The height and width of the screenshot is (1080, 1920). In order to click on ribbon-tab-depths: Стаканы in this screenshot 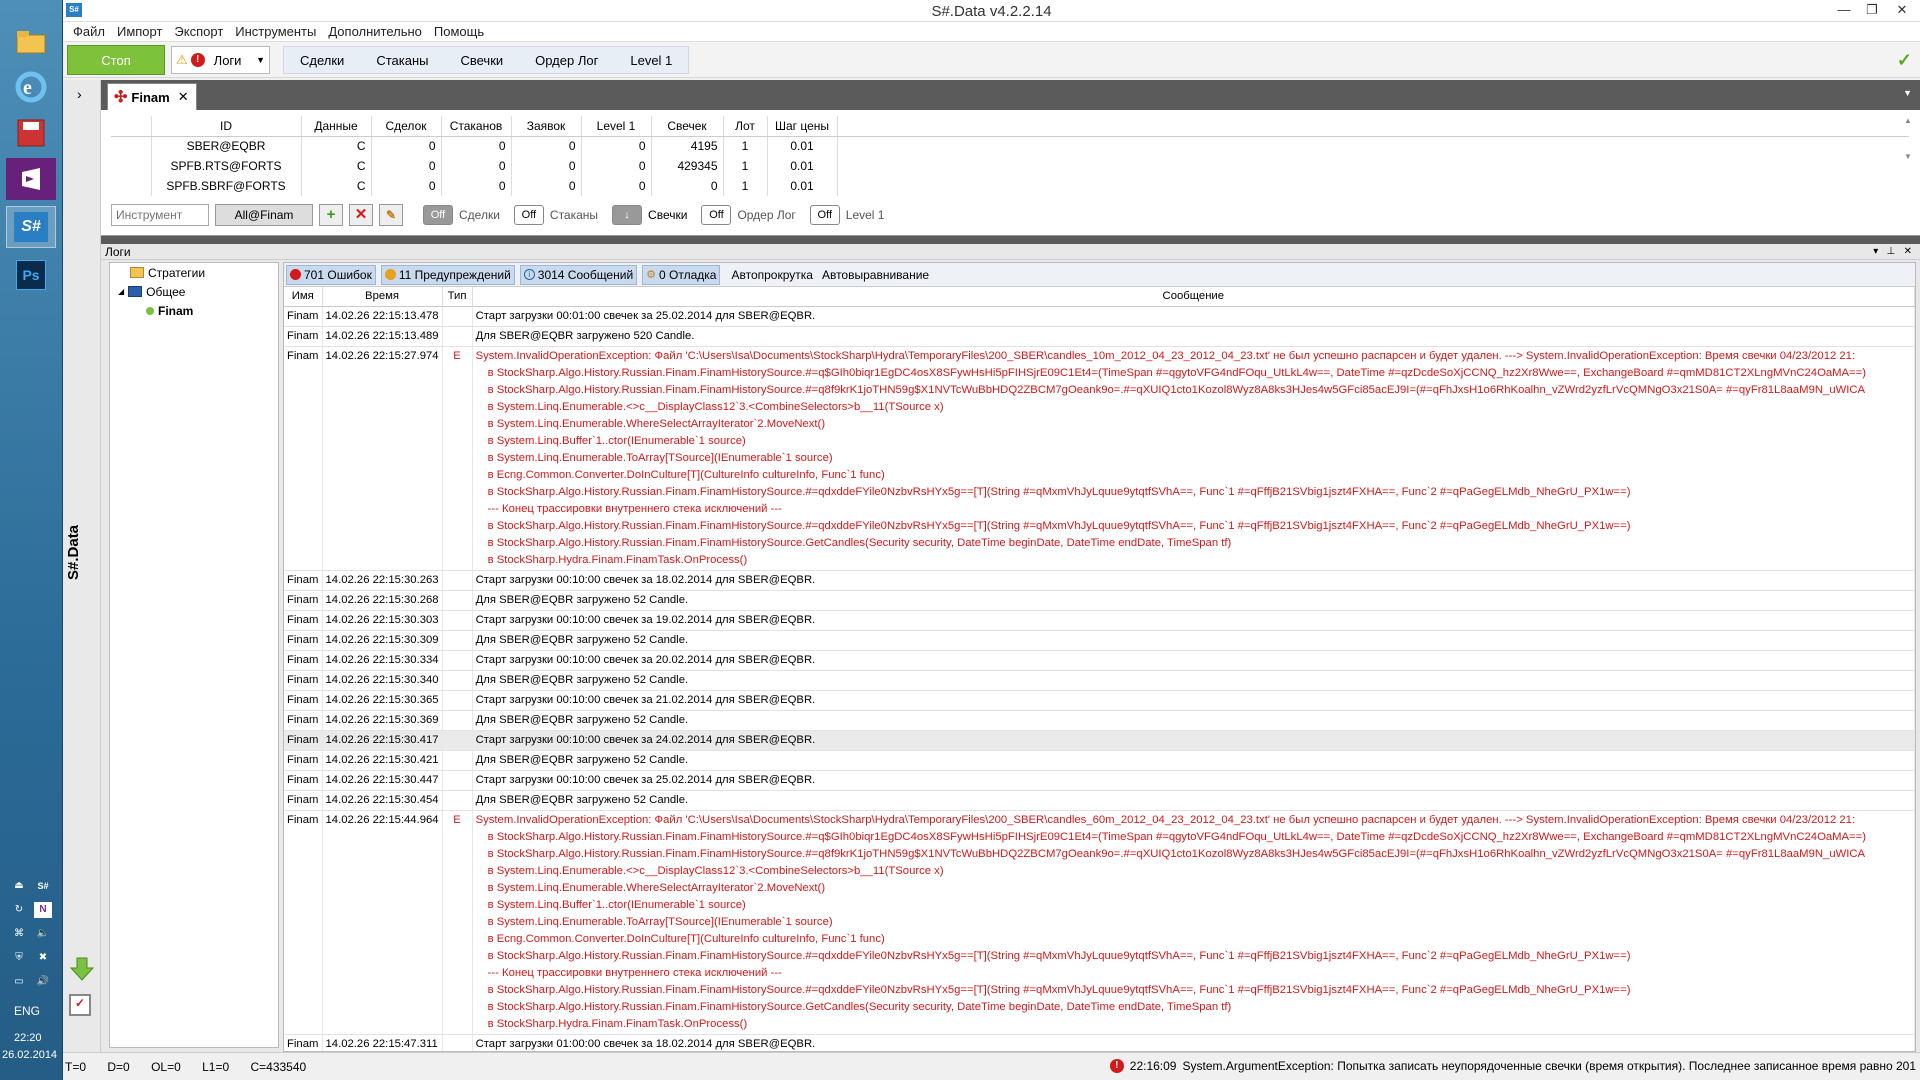, I will do `click(402, 60)`.